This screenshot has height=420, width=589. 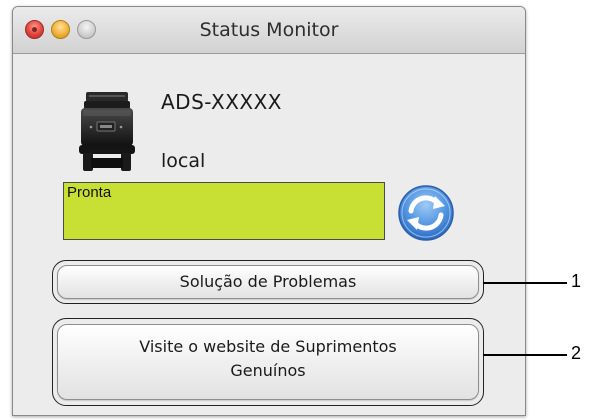 I want to click on device-model-name: ADS-XXXXX, so click(x=222, y=102).